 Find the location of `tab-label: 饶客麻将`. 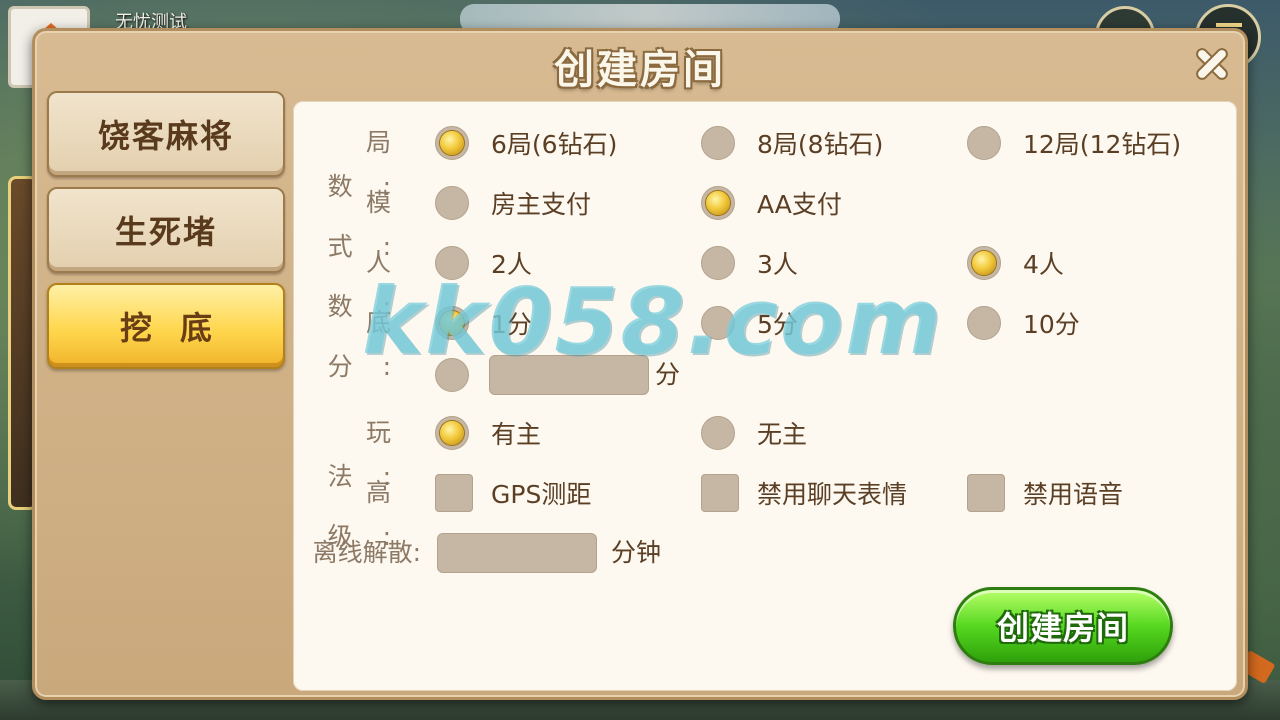

tab-label: 饶客麻将 is located at coordinates (165, 136).